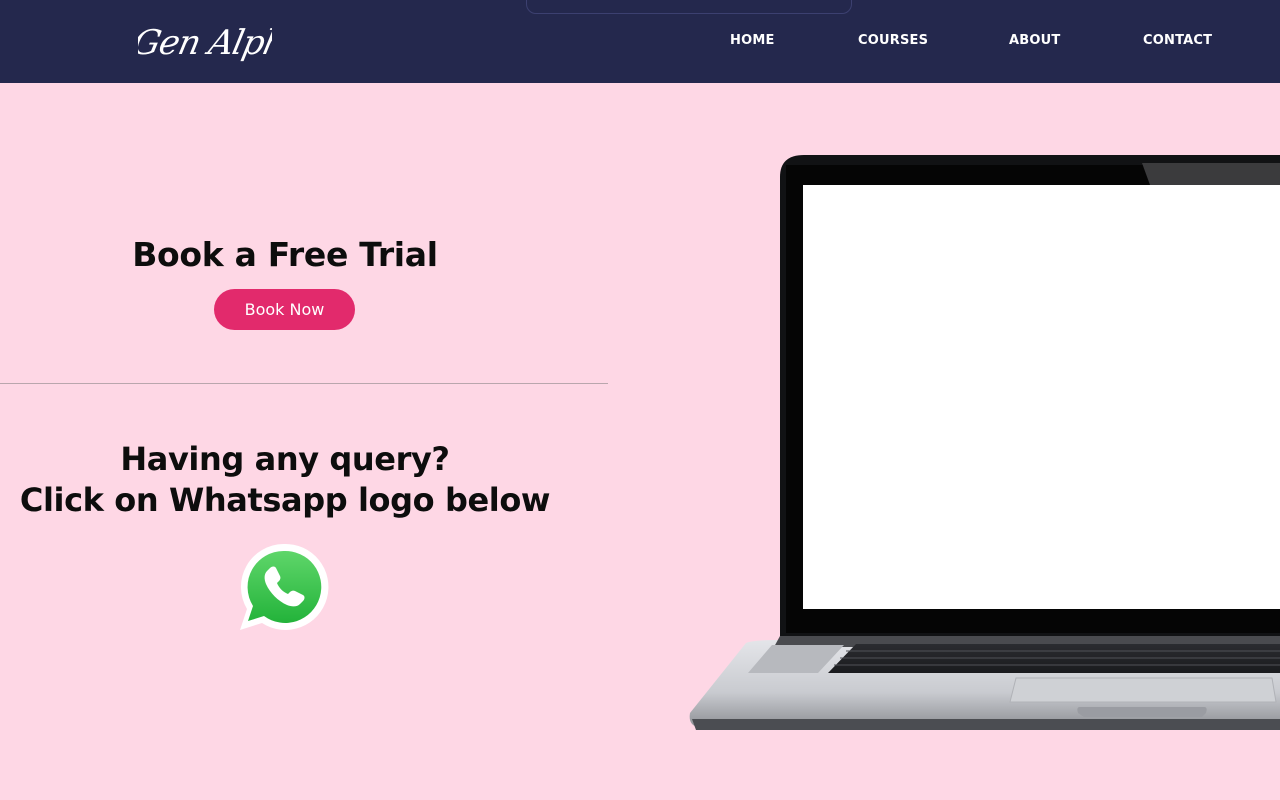 Image resolution: width=1280 pixels, height=800 pixels. Describe the element at coordinates (283, 587) in the screenshot. I see `whatsapp-icon` at that location.